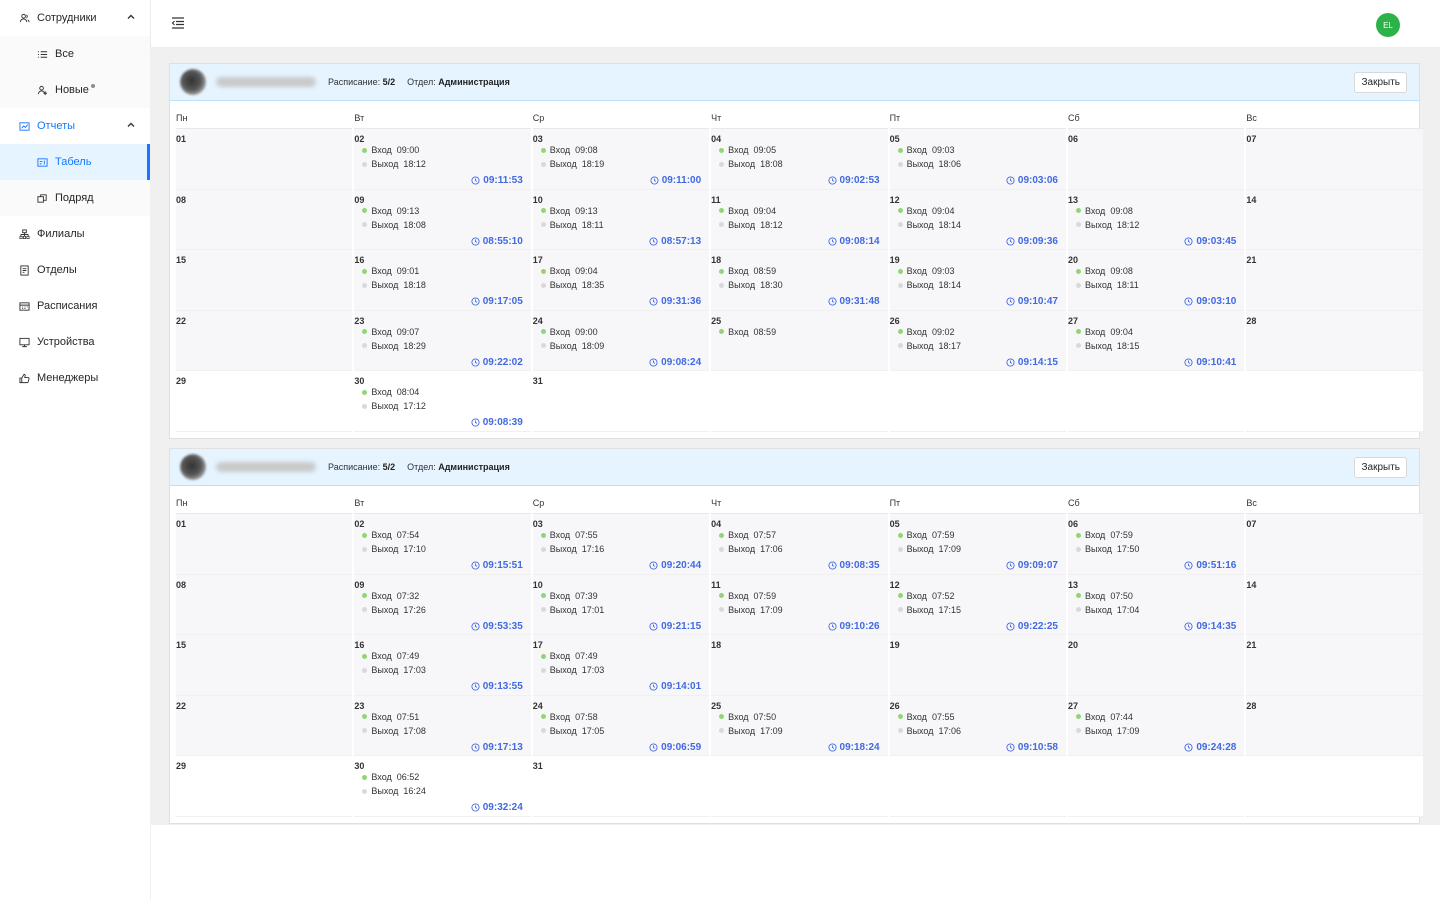 The image size is (1440, 900). Describe the element at coordinates (621, 159) in the screenshot. I see `calendar-day-cell: 03 Вход 09:08 Выход 18:19 09:11:00` at that location.